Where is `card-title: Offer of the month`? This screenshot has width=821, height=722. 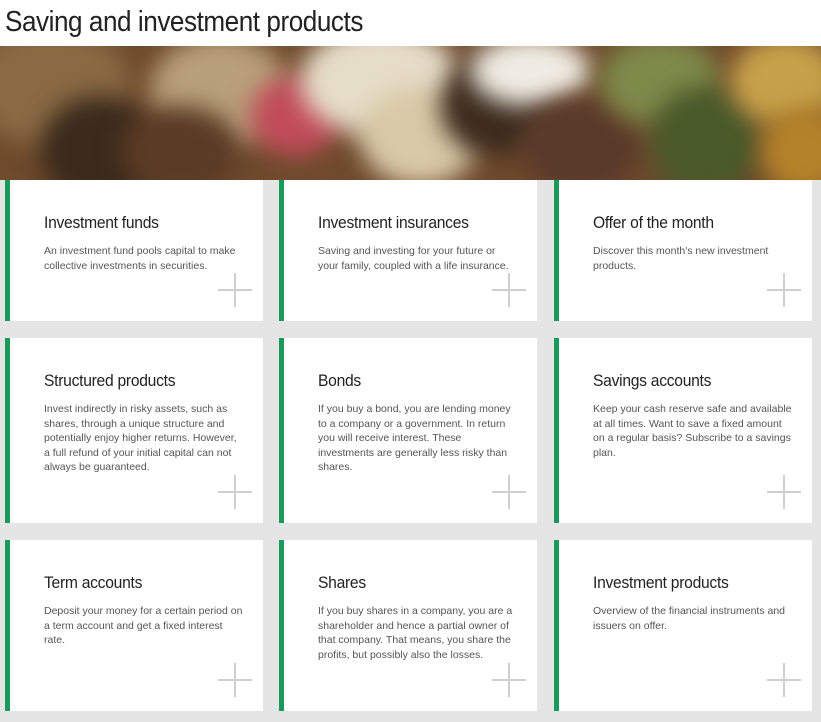 card-title: Offer of the month is located at coordinates (653, 222).